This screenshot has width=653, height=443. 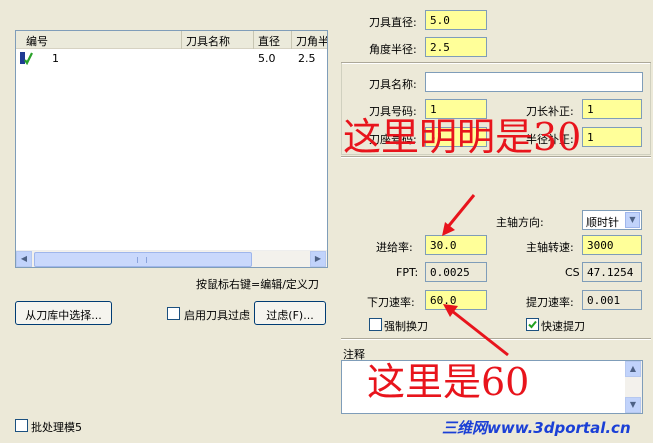 What do you see at coordinates (318, 259) in the screenshot?
I see `scroll-right-icon: ▶` at bounding box center [318, 259].